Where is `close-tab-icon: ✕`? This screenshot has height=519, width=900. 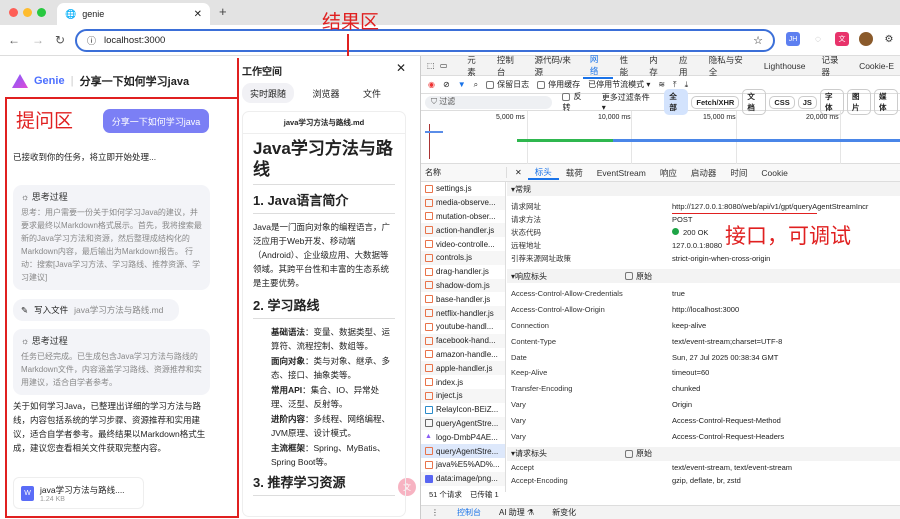
close-tab-icon: ✕ is located at coordinates (198, 14).